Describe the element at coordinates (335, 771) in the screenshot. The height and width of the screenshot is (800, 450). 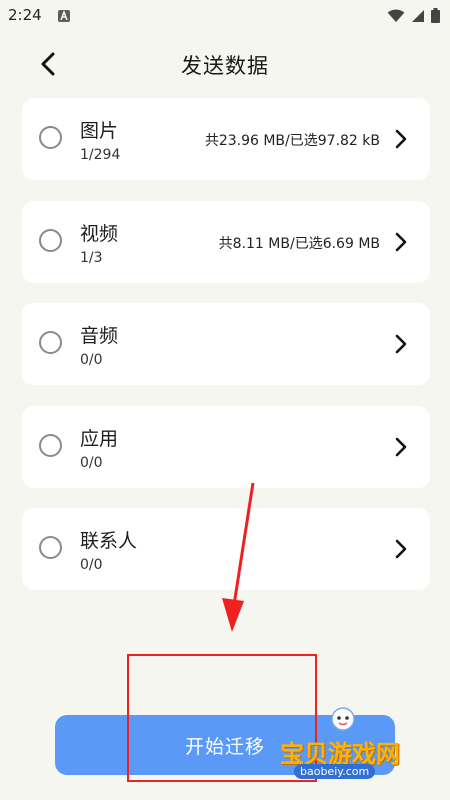
I see `watermark-url: baobeiy.com` at that location.